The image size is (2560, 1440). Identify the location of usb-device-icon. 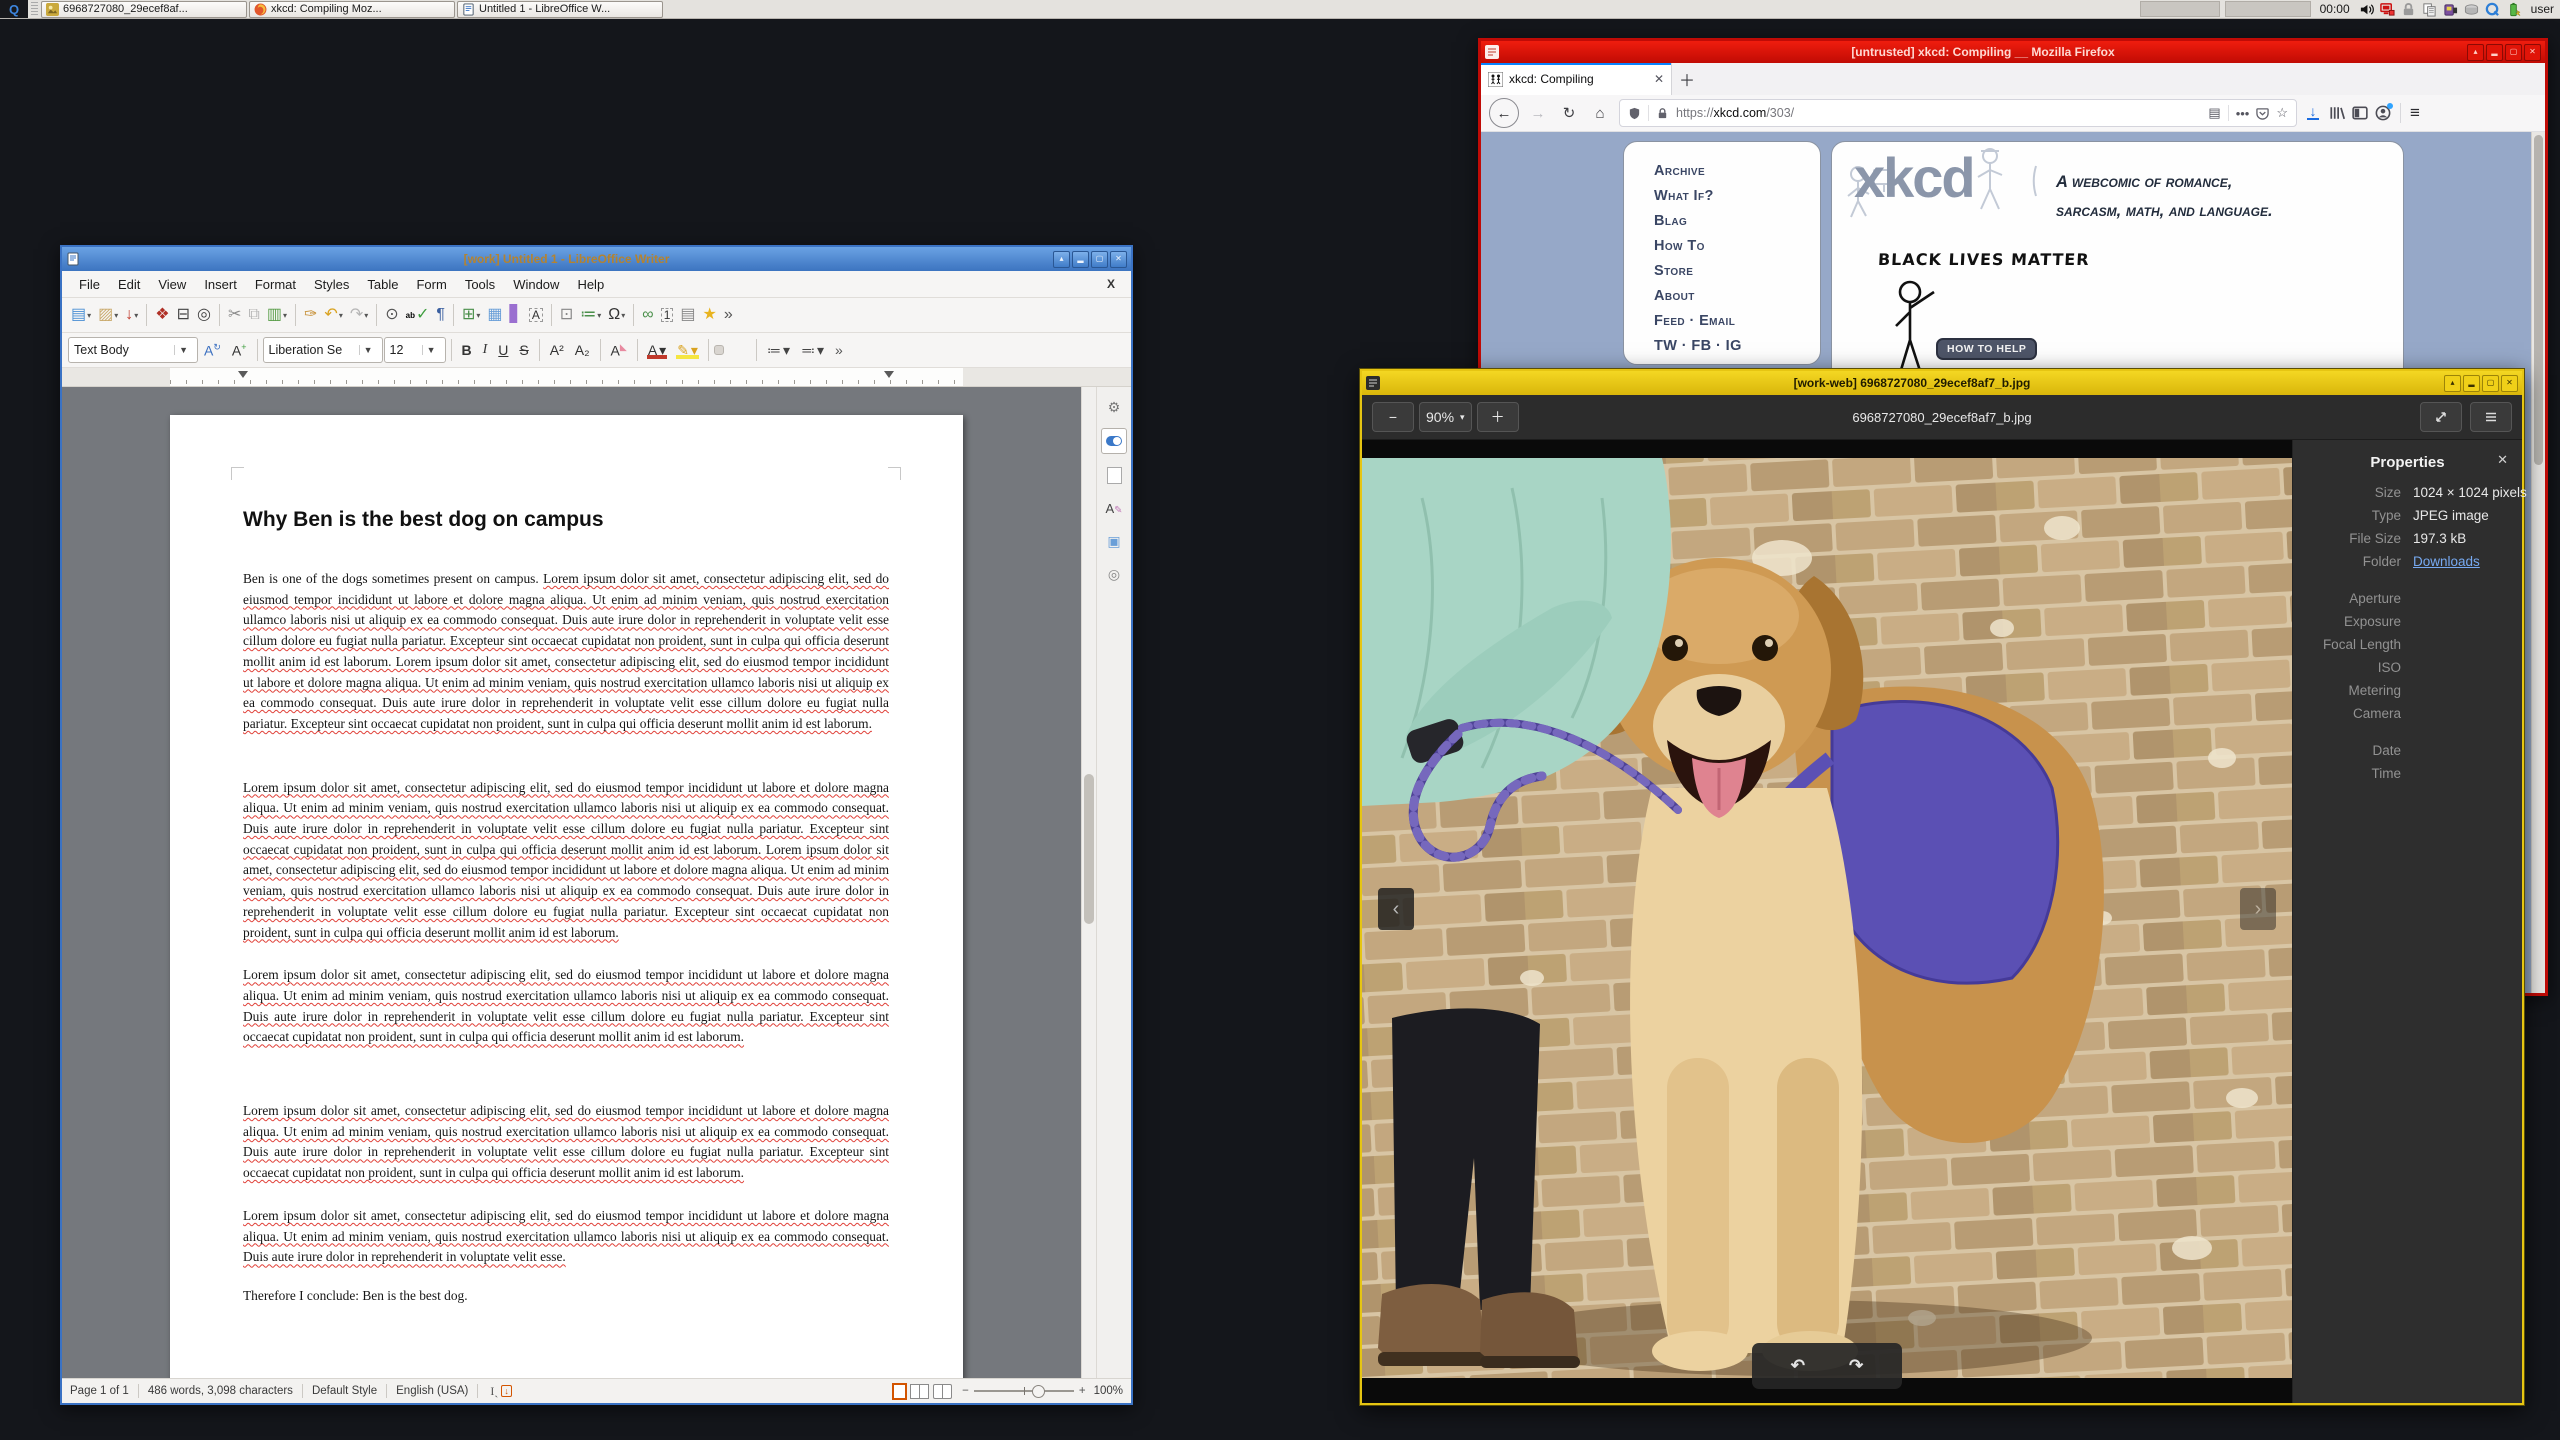
(2451, 9).